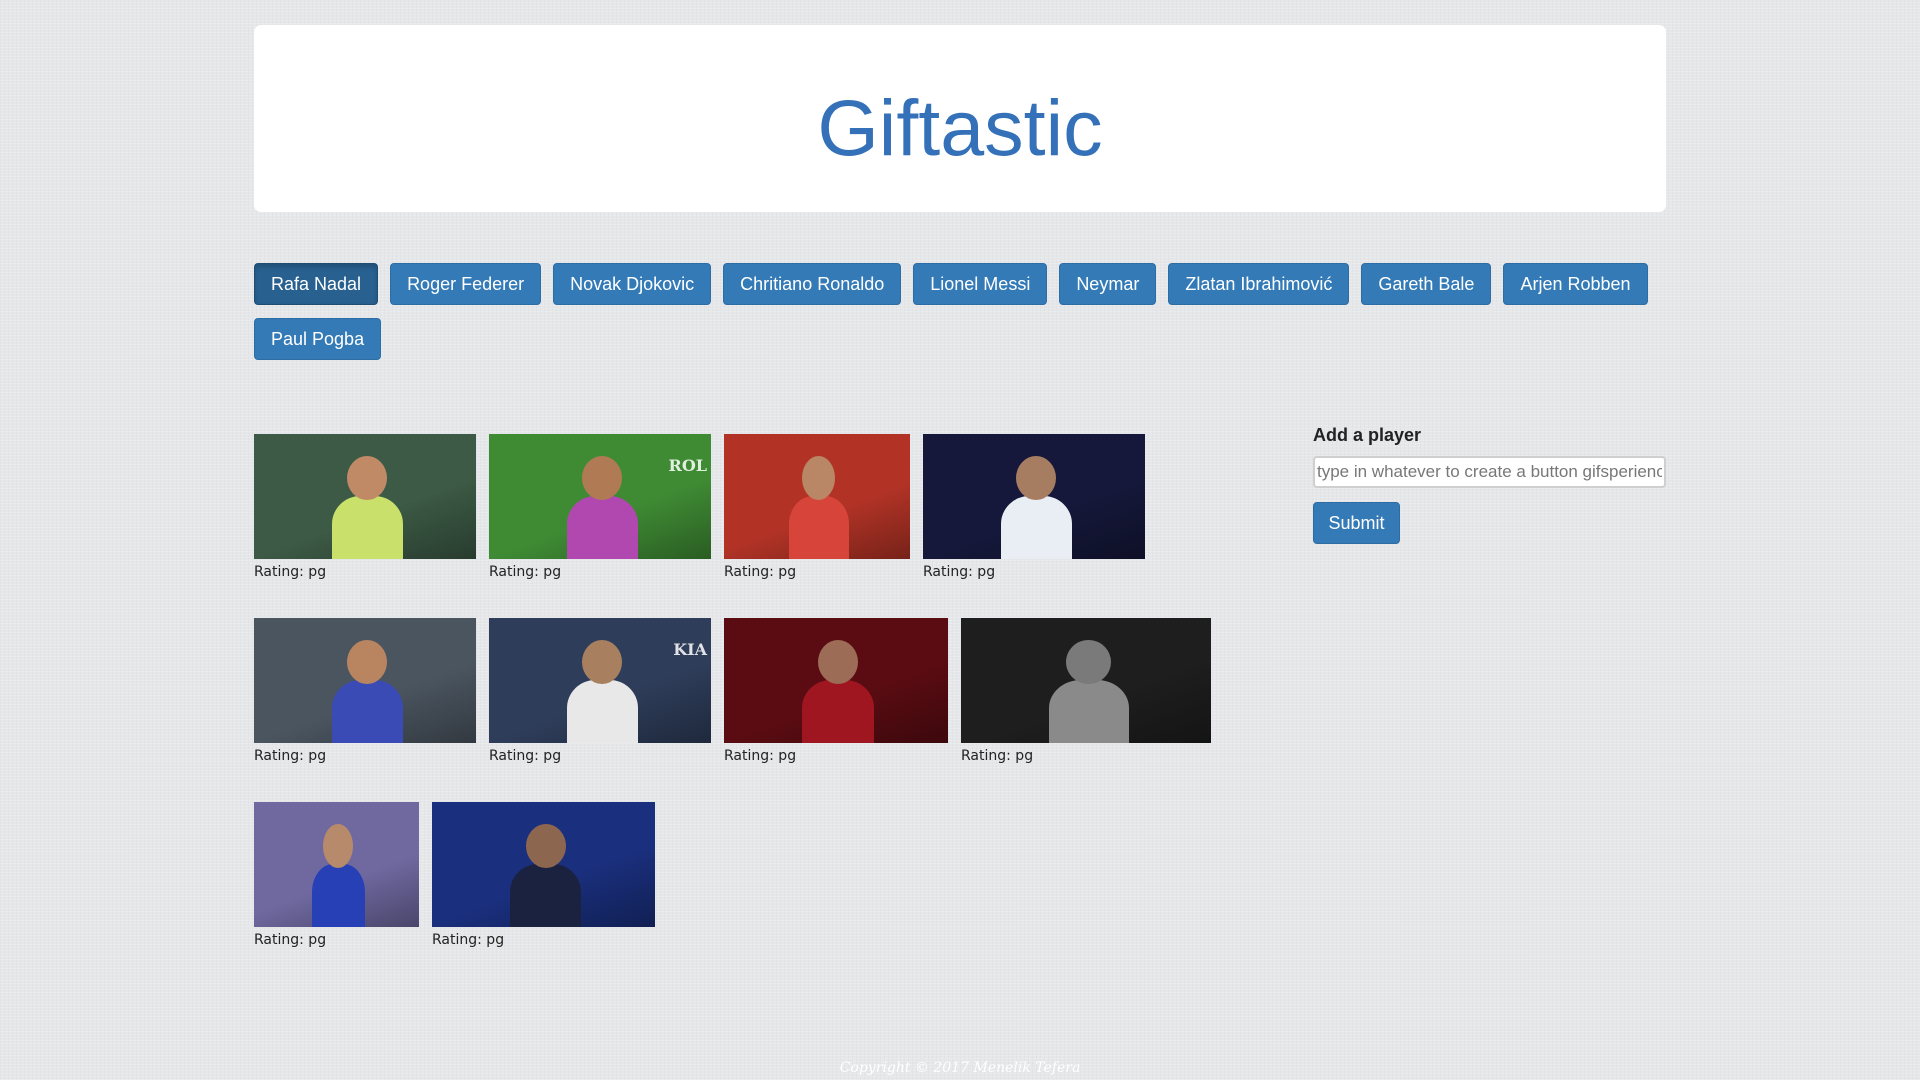  Describe the element at coordinates (960, 1068) in the screenshot. I see `footer-copyright: Copyright © 2017 Menelik Tefera` at that location.